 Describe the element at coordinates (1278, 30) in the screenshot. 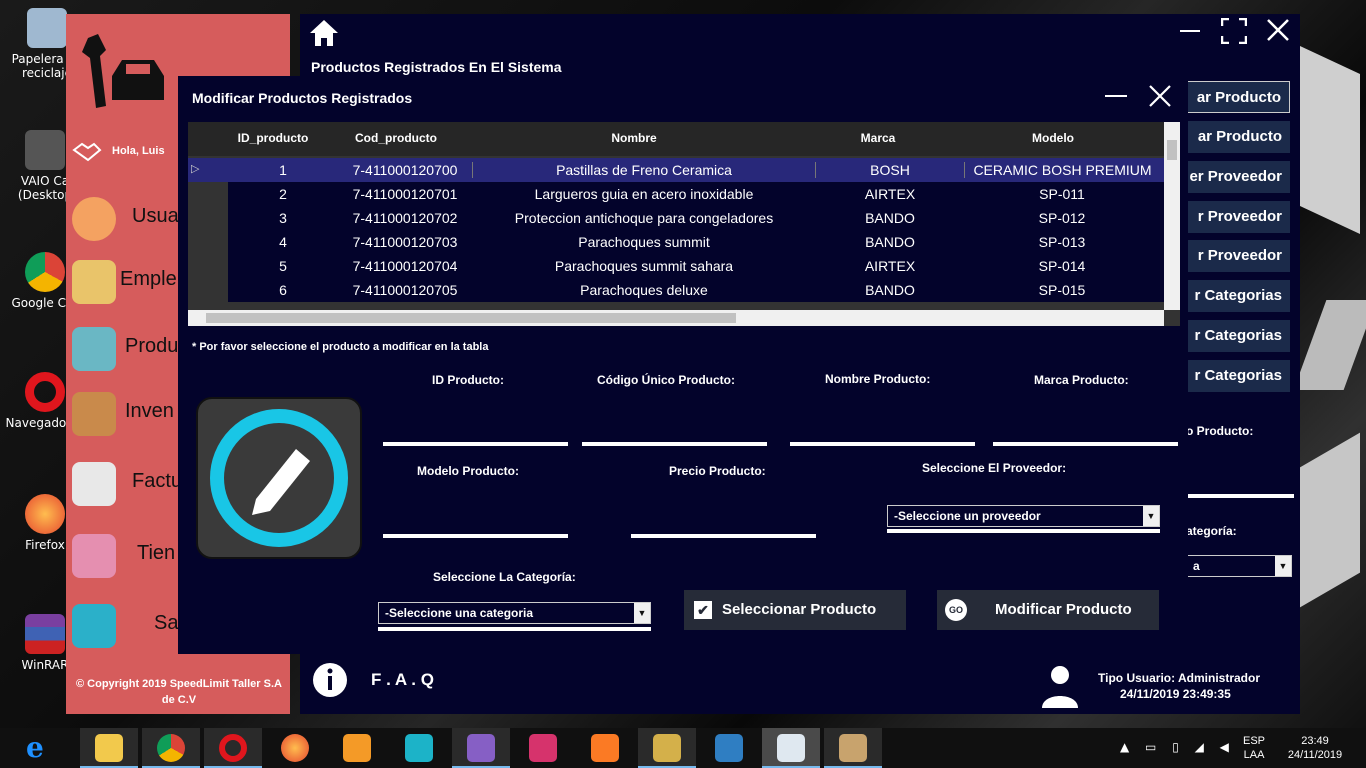

I see `close-icon` at that location.